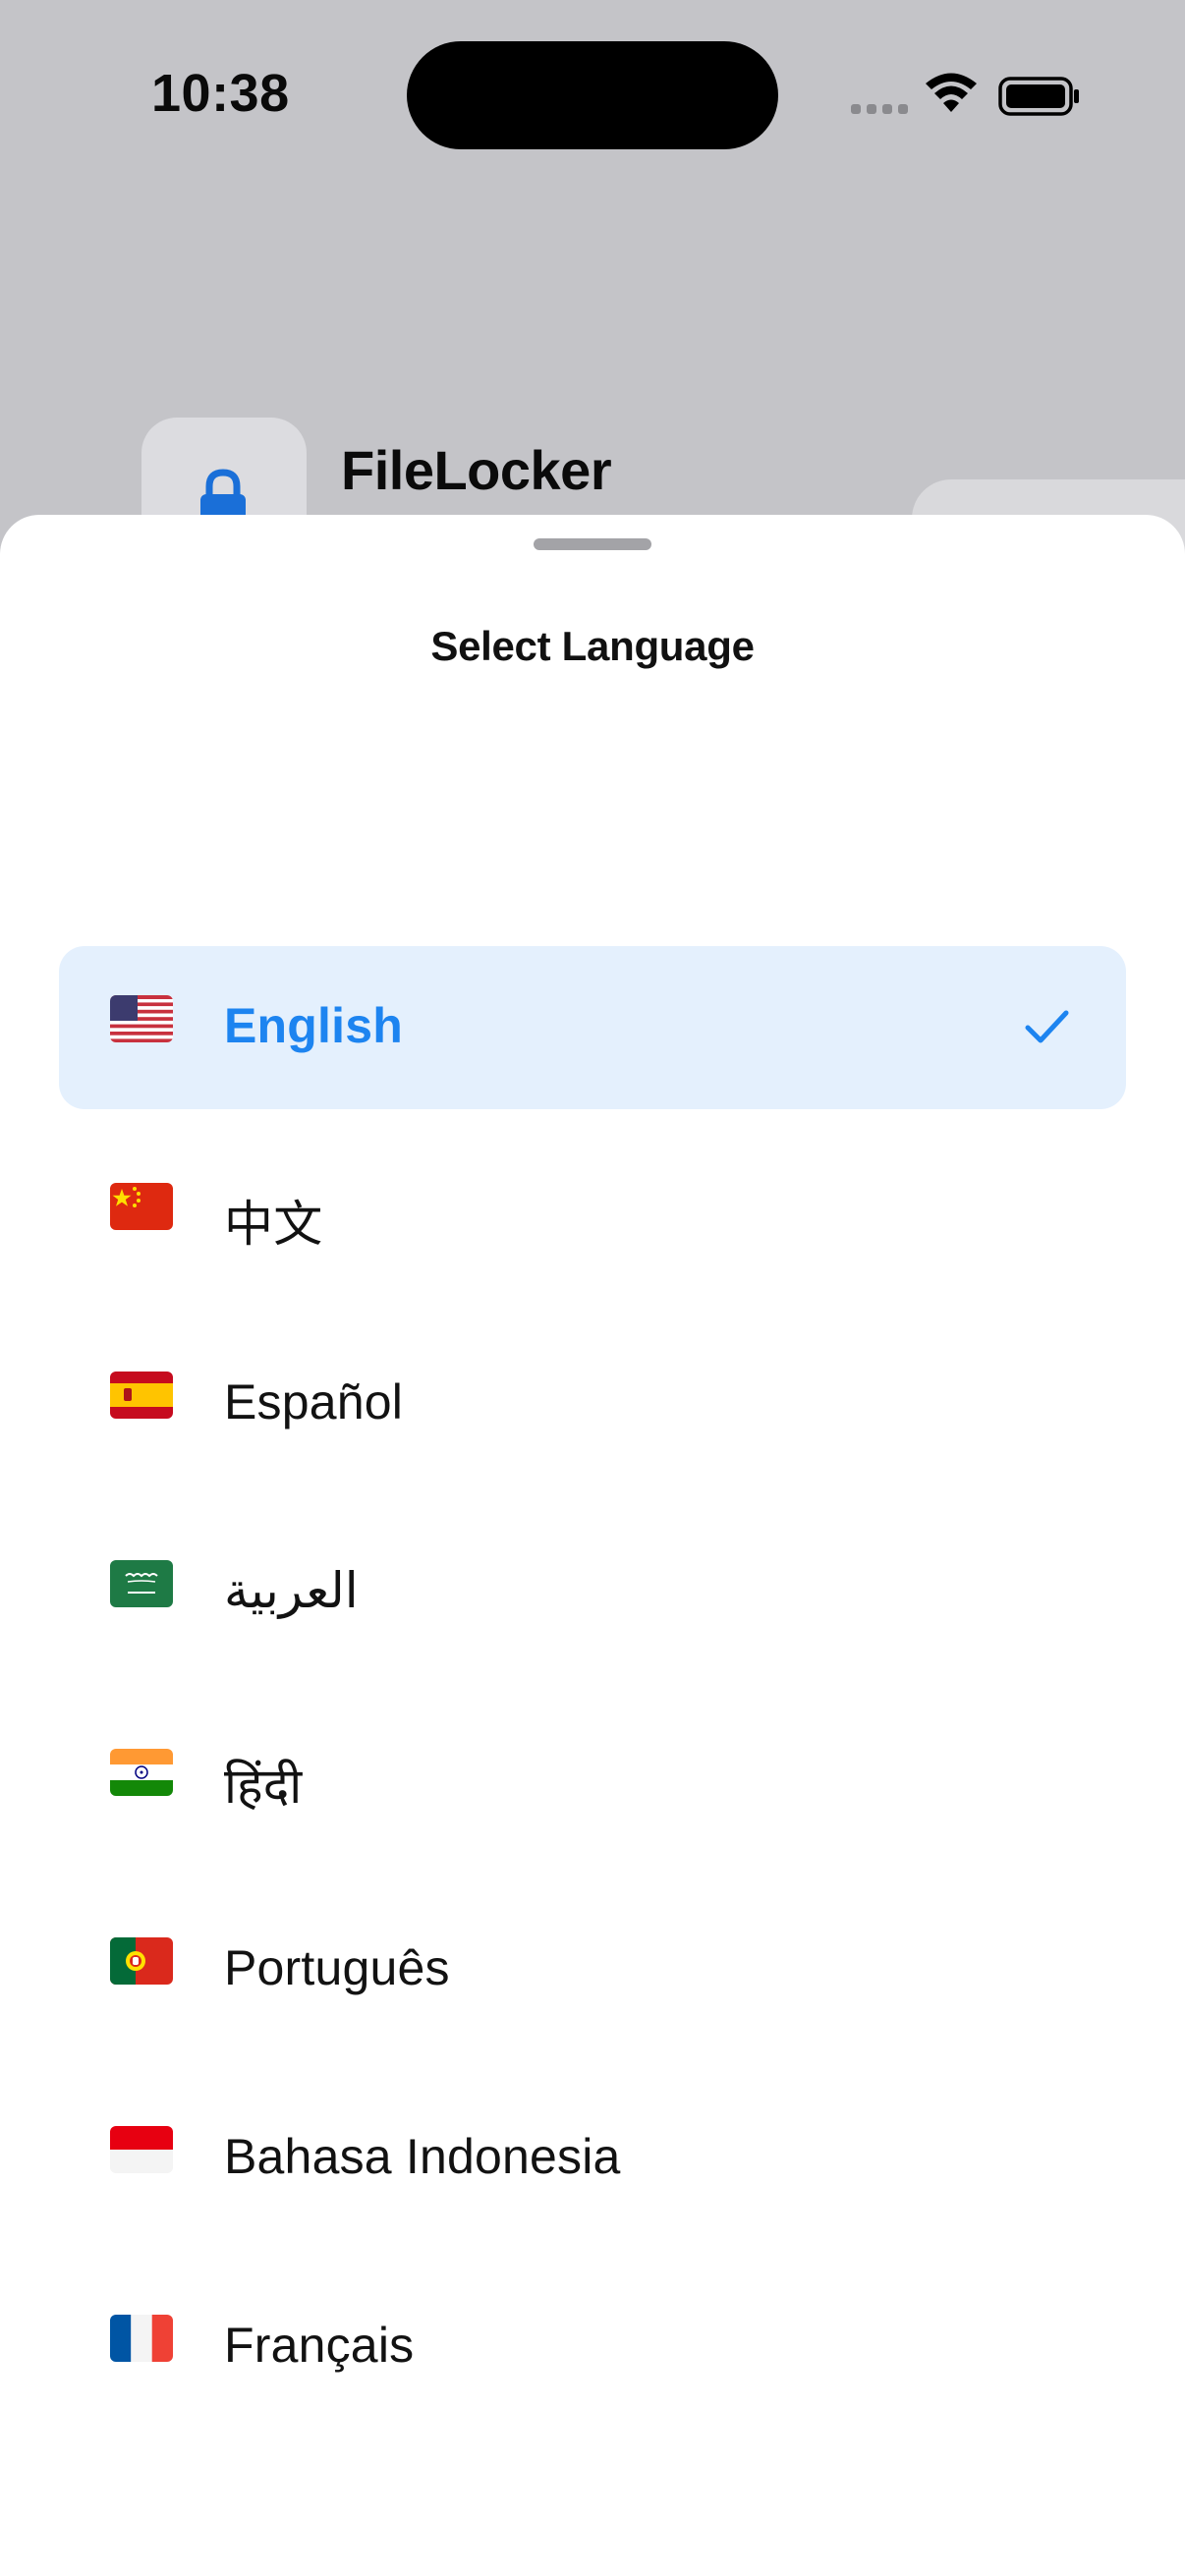 The height and width of the screenshot is (2576, 1185). What do you see at coordinates (592, 1969) in the screenshot?
I see `language-option-portuguese: Português` at bounding box center [592, 1969].